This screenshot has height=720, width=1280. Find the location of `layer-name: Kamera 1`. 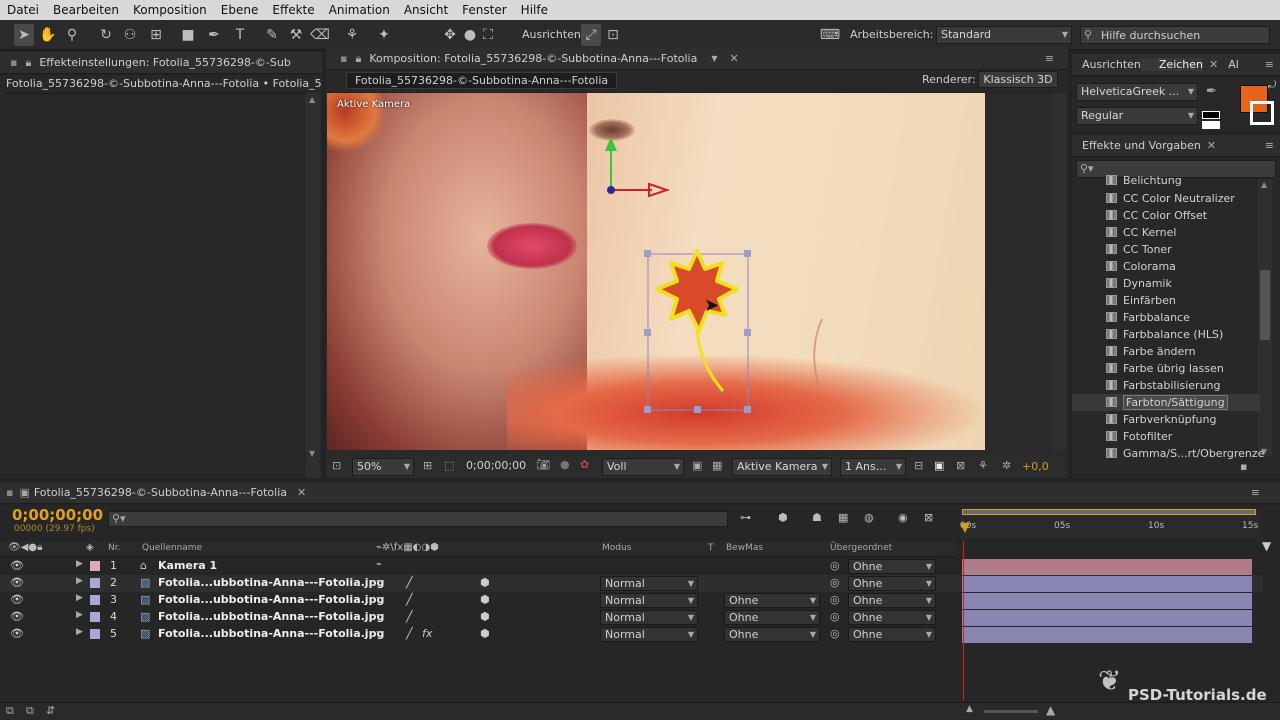

layer-name: Kamera 1 is located at coordinates (187, 565).